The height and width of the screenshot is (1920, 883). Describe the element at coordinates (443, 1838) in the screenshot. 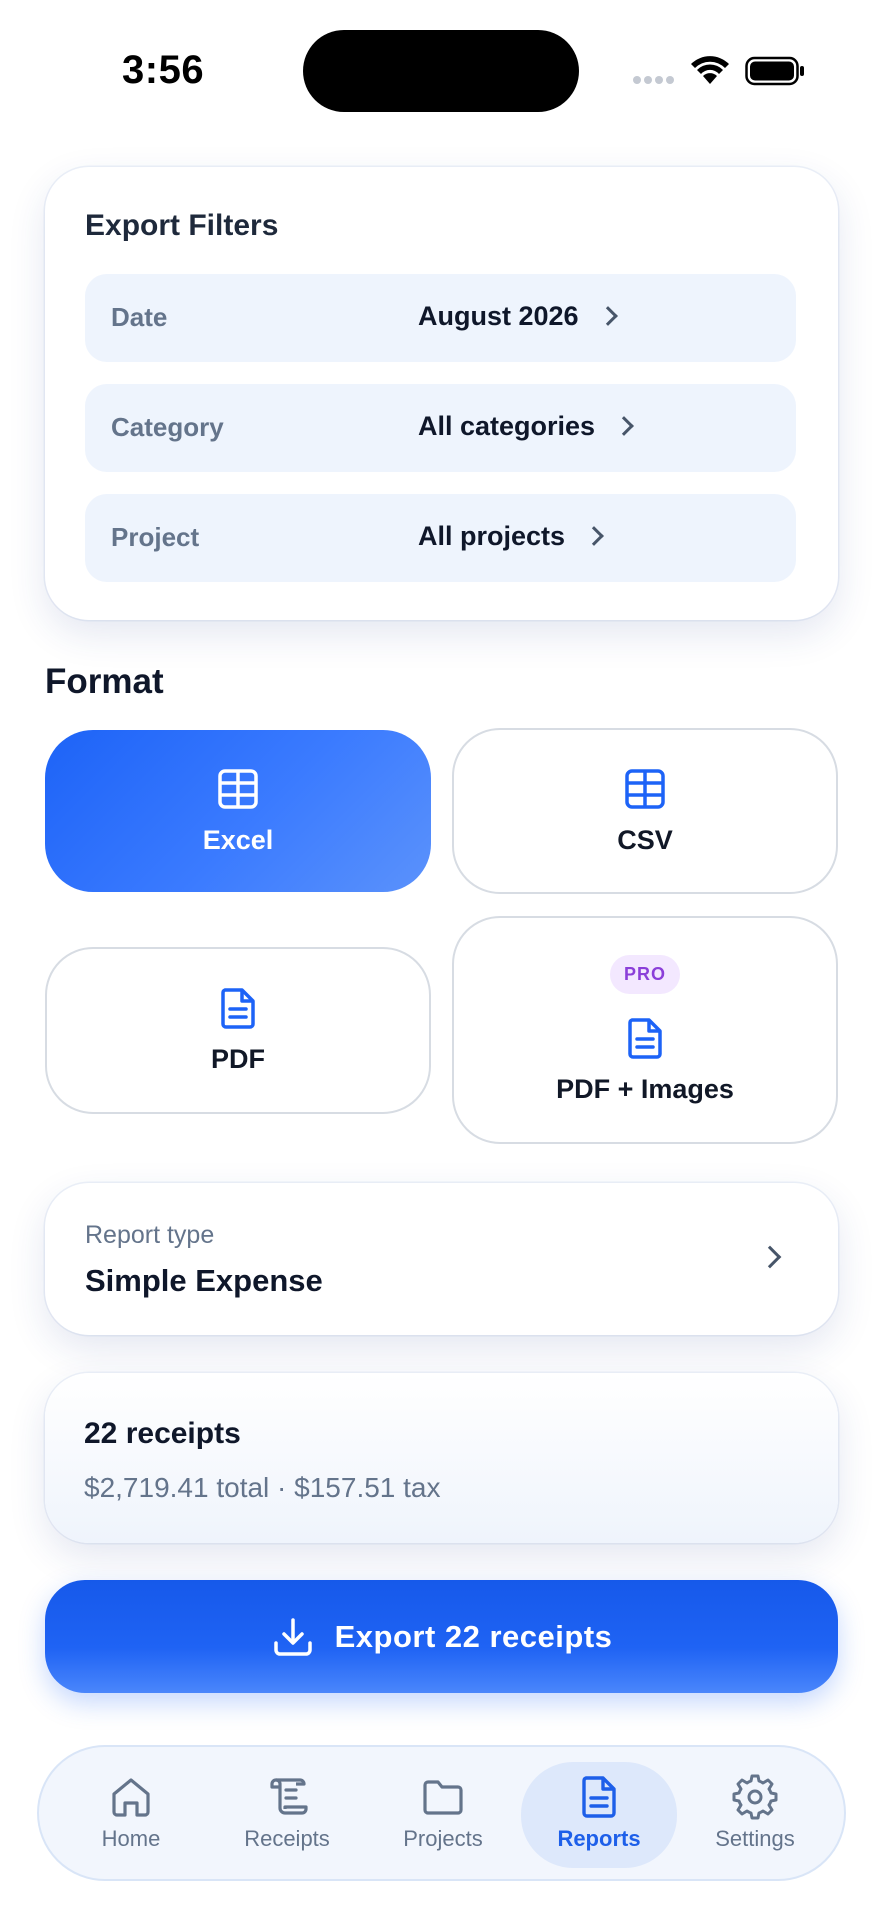

I see `tab-label: Projects` at that location.